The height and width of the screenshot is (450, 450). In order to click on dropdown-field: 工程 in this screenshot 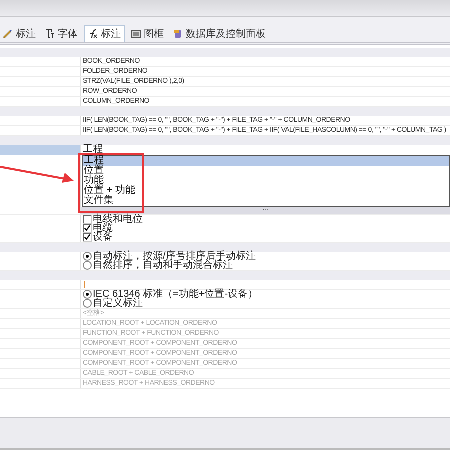, I will do `click(266, 150)`.